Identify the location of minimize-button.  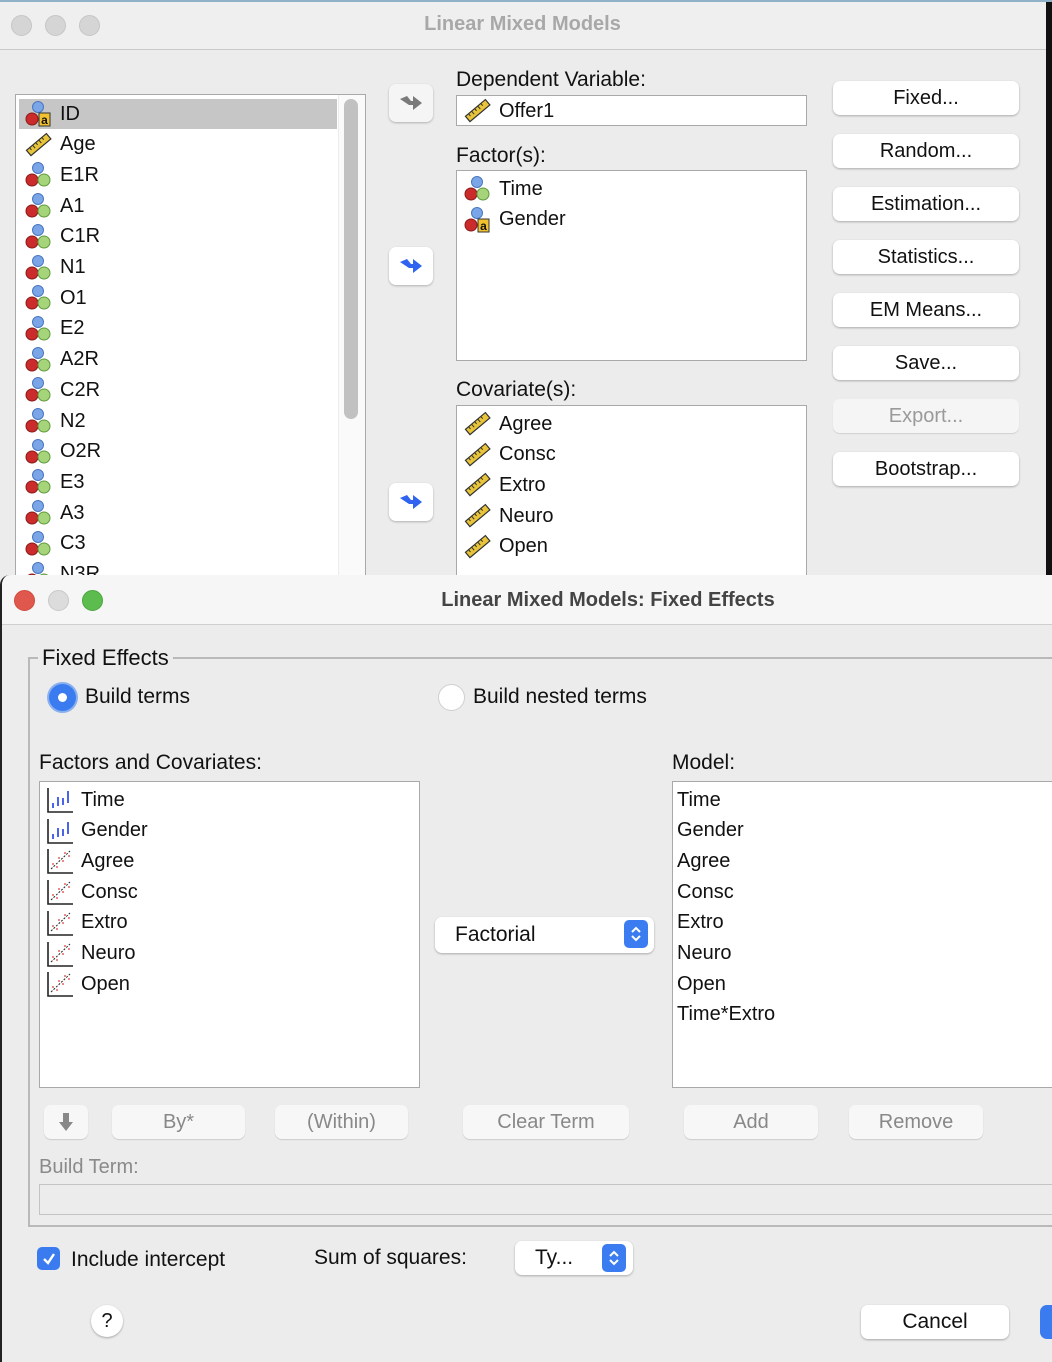
(58, 600).